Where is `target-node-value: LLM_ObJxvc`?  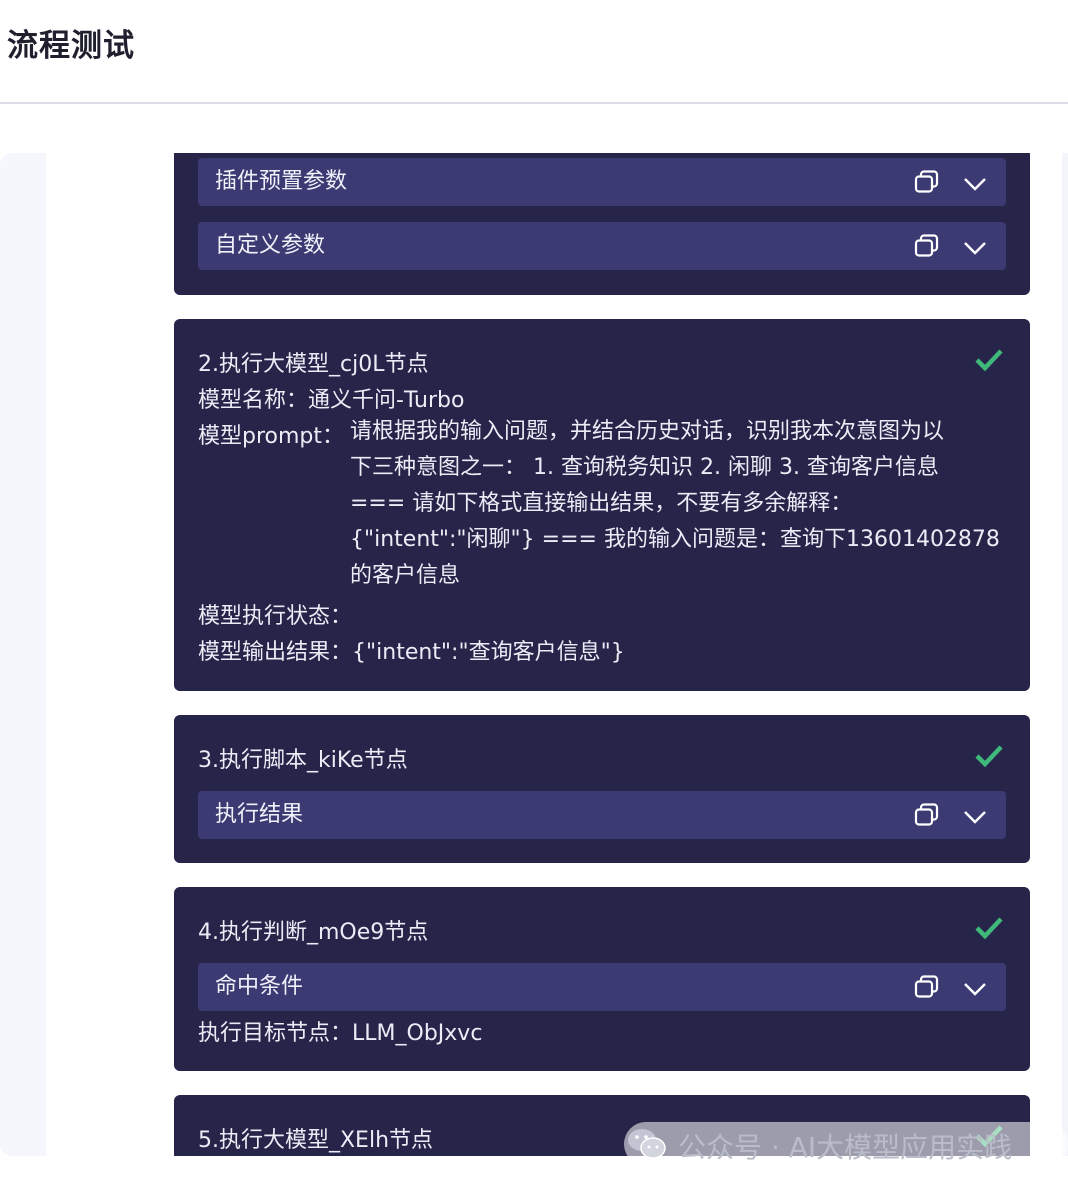
target-node-value: LLM_ObJxvc is located at coordinates (417, 1033).